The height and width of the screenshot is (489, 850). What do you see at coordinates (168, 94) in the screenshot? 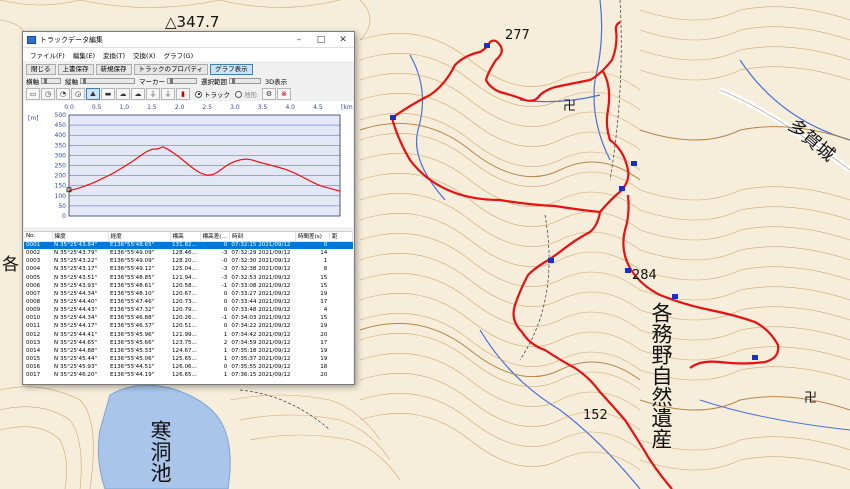
I see `plug2-icon: ⏚` at bounding box center [168, 94].